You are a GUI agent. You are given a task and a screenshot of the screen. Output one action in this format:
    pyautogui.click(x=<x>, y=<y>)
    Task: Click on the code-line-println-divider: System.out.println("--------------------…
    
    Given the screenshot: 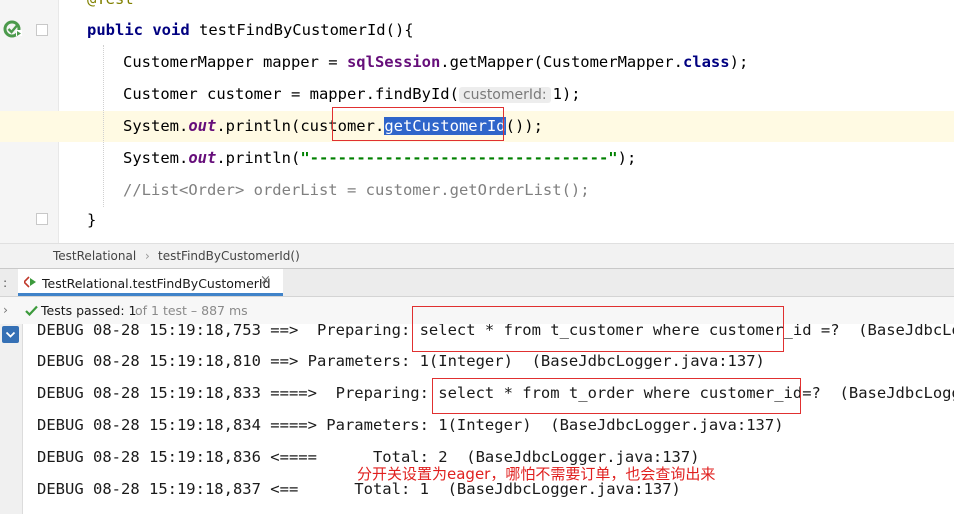 What is the action you would take?
    pyautogui.click(x=380, y=158)
    